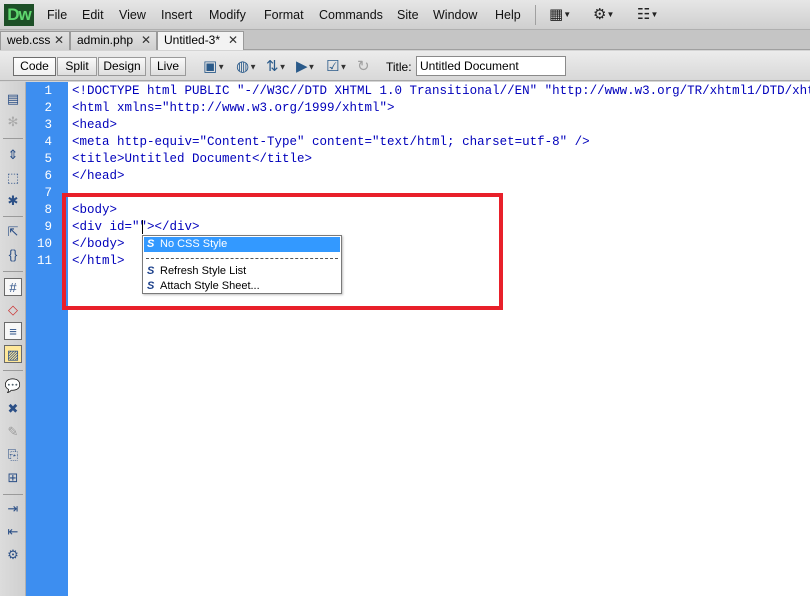 The width and height of the screenshot is (810, 596). I want to click on menu-edit: Edit, so click(93, 15).